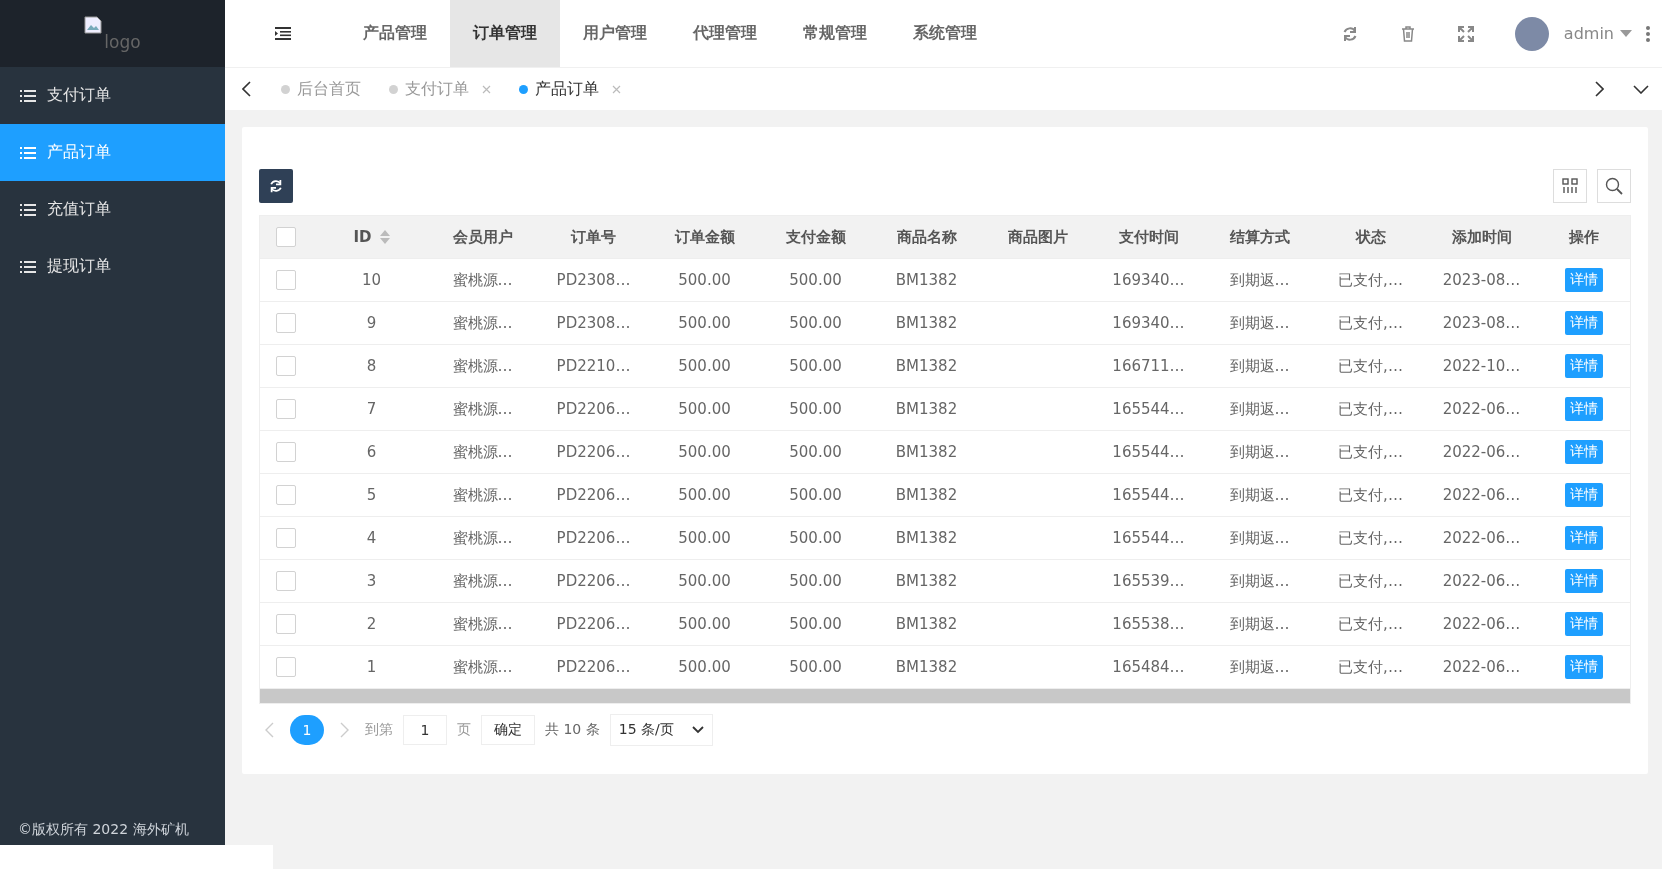  I want to click on chevron-right-icon, so click(1599, 89).